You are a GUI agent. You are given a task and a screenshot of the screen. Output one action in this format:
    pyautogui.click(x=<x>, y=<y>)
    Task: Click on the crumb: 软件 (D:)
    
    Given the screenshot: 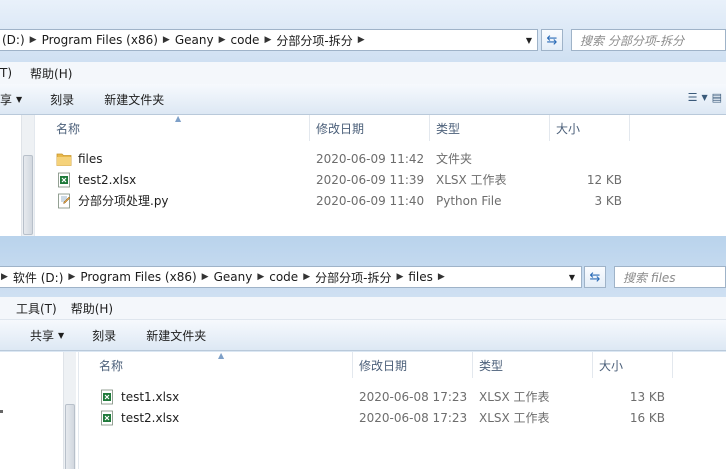 What is the action you would take?
    pyautogui.click(x=38, y=277)
    